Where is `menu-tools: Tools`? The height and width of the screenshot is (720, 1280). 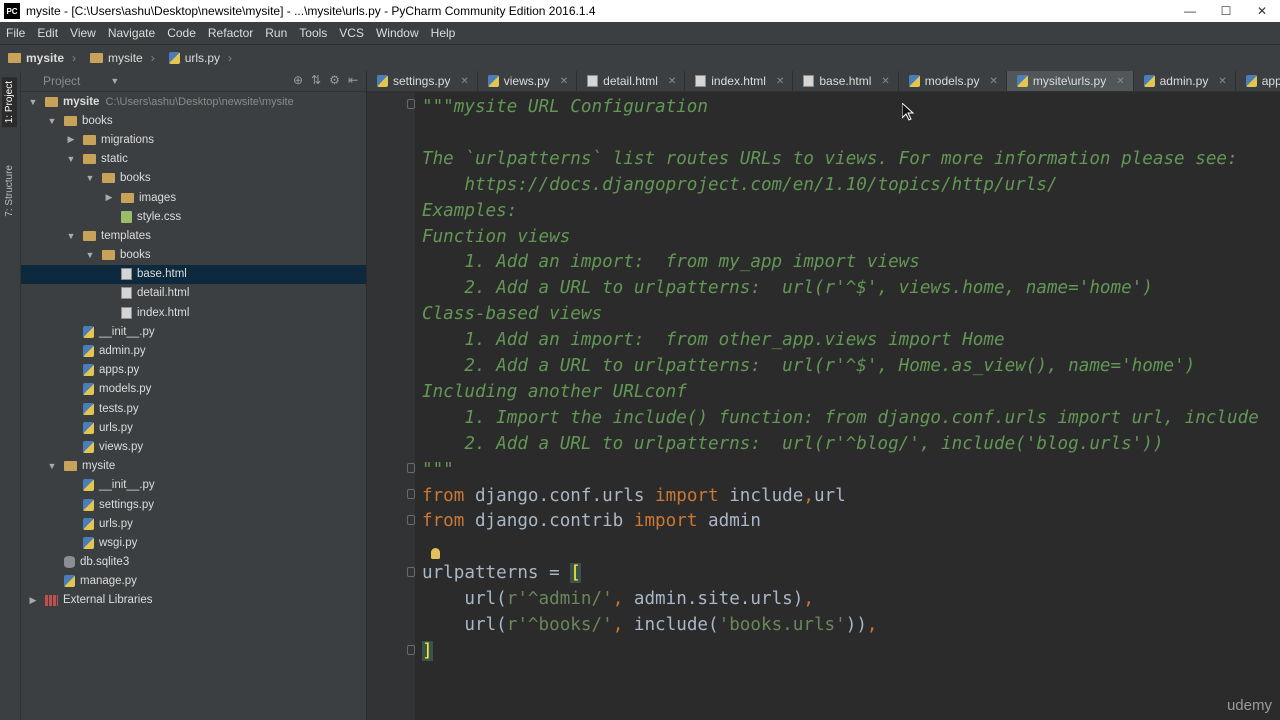 menu-tools: Tools is located at coordinates (313, 33).